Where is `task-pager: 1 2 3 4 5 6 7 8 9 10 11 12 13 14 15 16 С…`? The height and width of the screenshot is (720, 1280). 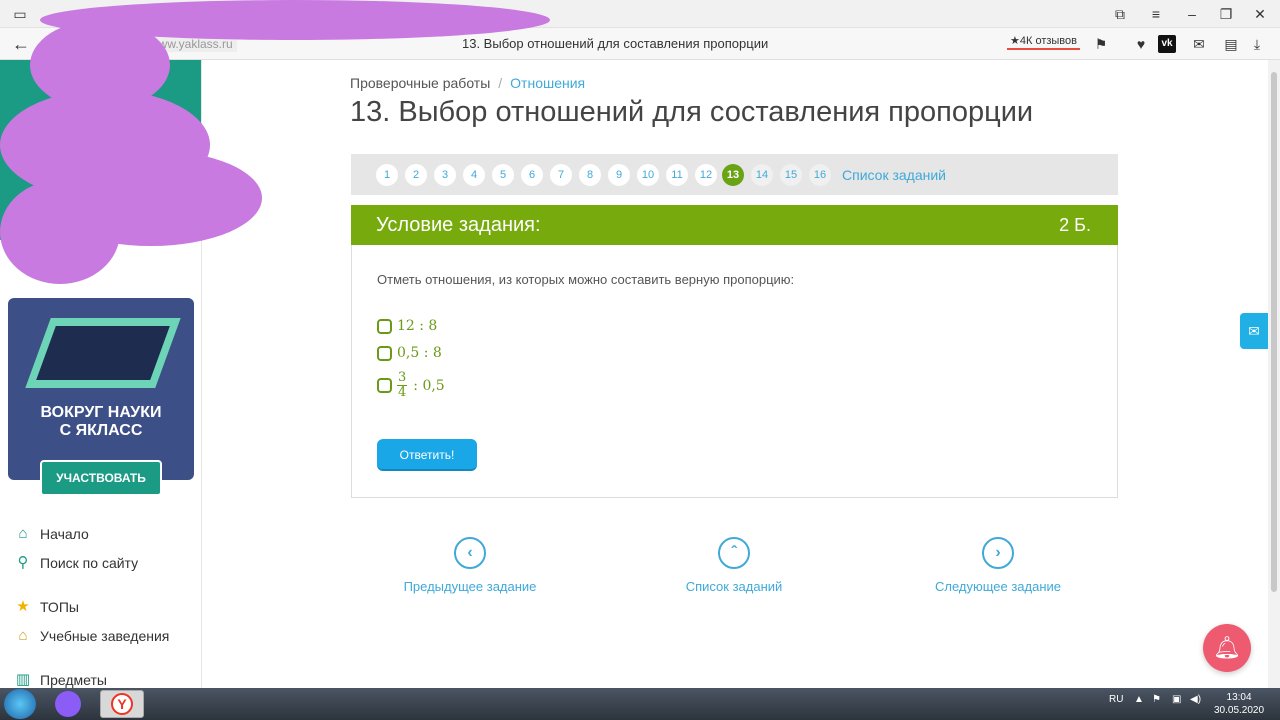 task-pager: 1 2 3 4 5 6 7 8 9 10 11 12 13 14 15 16 С… is located at coordinates (734, 174).